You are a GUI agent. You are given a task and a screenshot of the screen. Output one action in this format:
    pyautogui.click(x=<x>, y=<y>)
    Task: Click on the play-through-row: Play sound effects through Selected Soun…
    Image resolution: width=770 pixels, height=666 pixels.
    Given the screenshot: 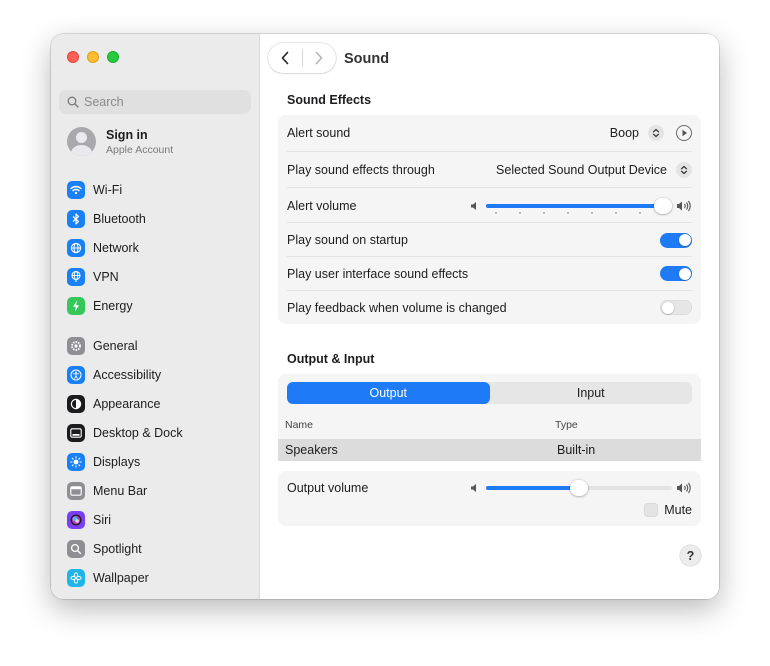 What is the action you would take?
    pyautogui.click(x=489, y=169)
    